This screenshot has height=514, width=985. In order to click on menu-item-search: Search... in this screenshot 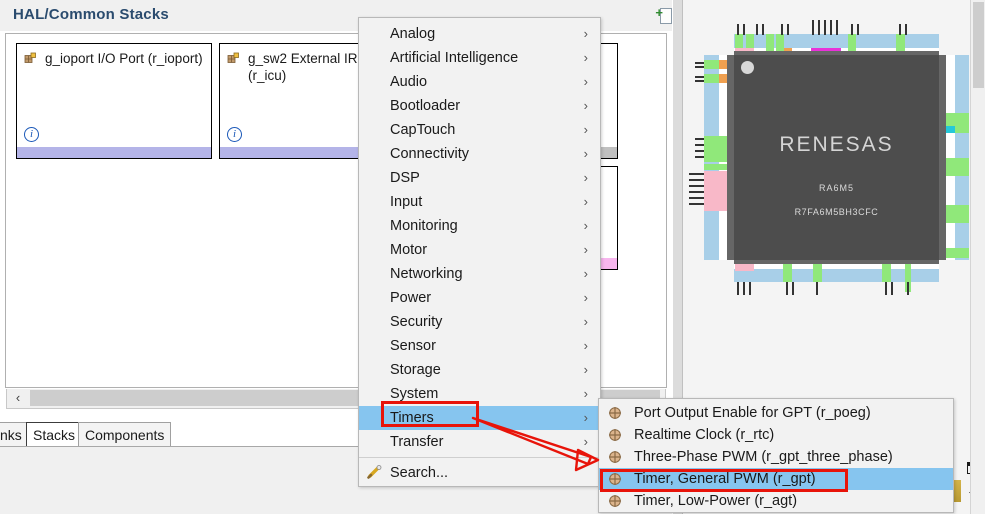, I will do `click(479, 473)`.